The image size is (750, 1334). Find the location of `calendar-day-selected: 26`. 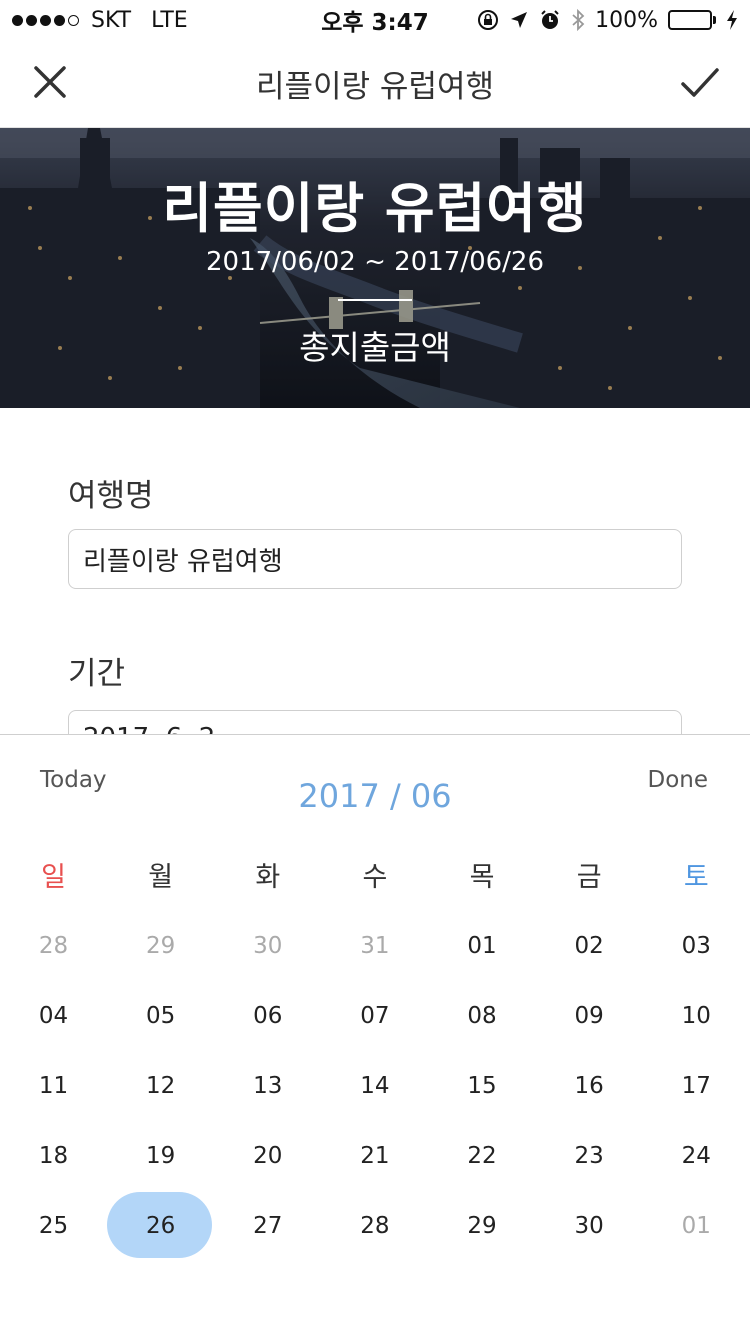

calendar-day-selected: 26 is located at coordinates (160, 1226).